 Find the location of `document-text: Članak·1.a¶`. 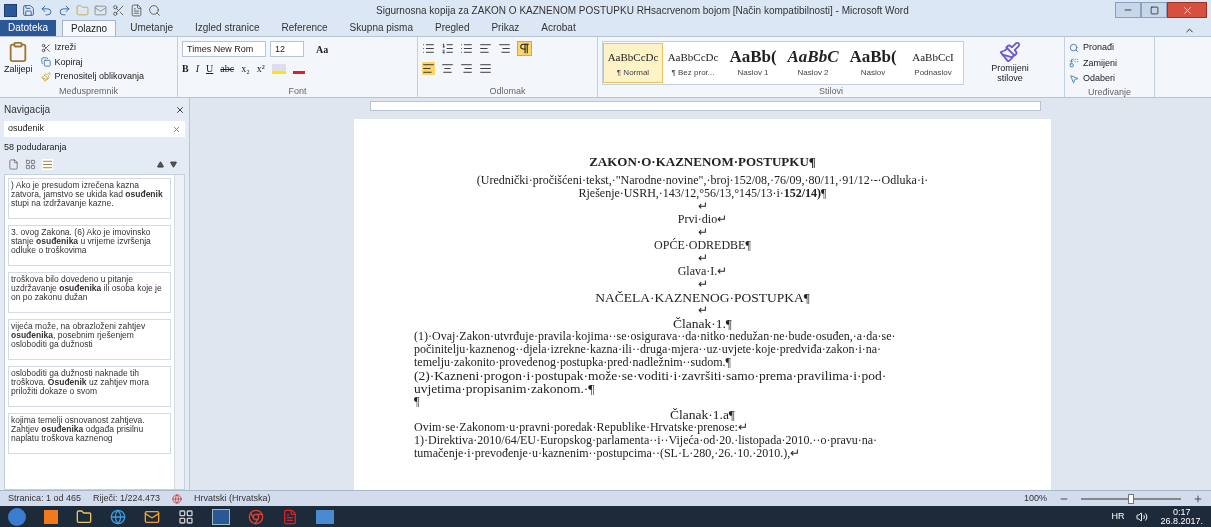

document-text: Članak·1.a¶ is located at coordinates (702, 414).